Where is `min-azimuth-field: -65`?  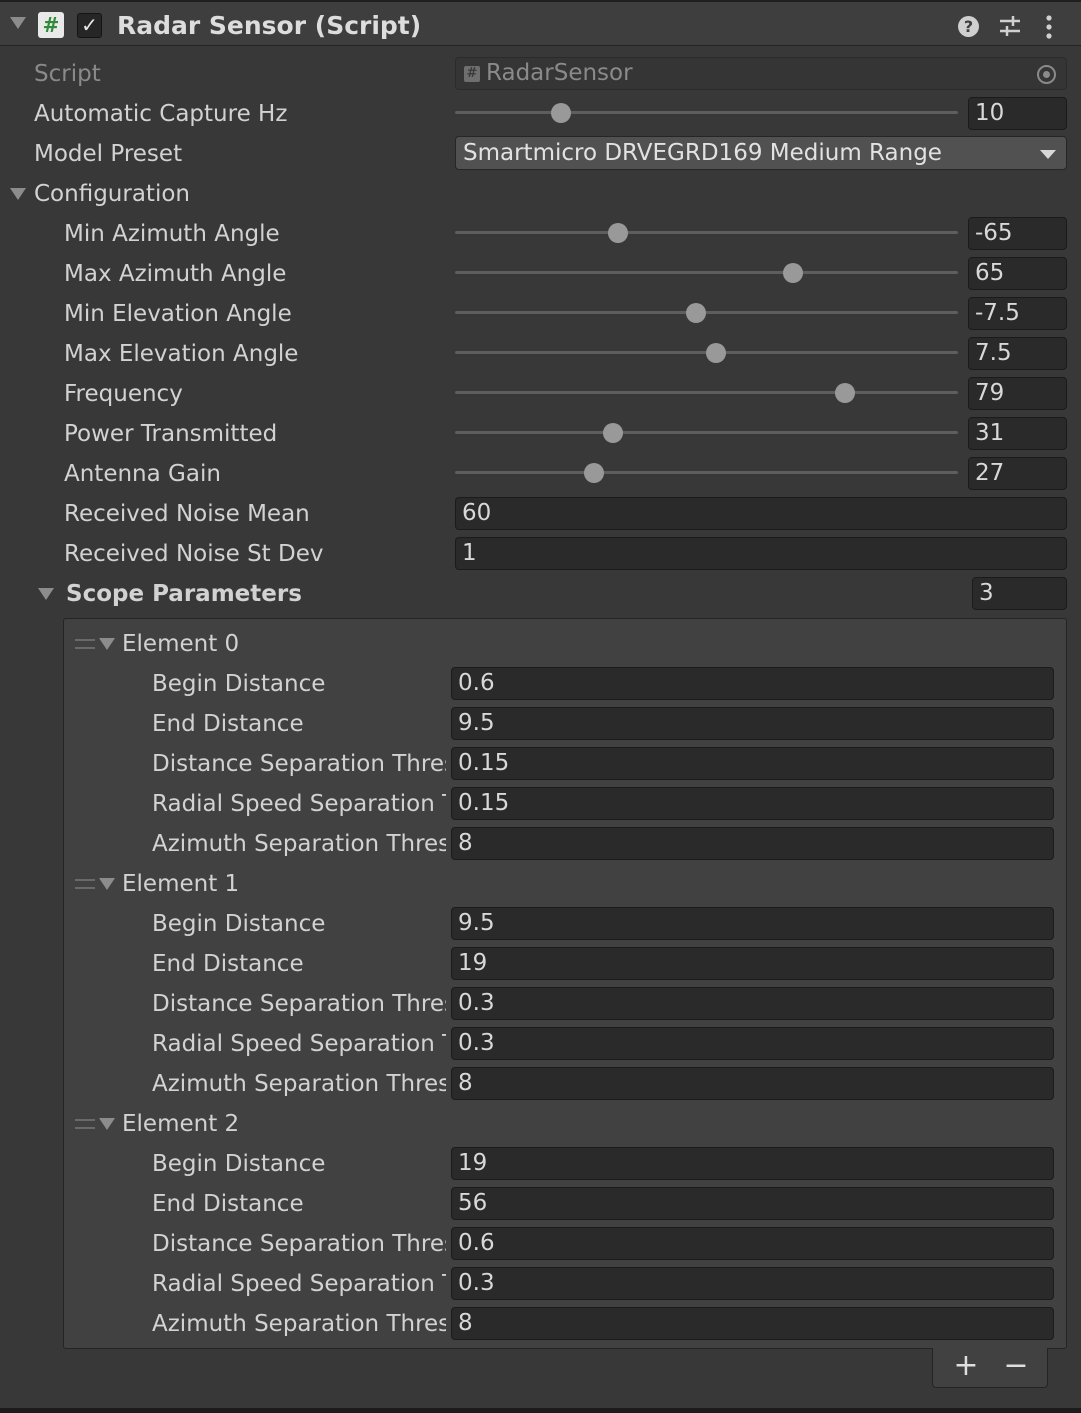 min-azimuth-field: -65 is located at coordinates (1017, 233).